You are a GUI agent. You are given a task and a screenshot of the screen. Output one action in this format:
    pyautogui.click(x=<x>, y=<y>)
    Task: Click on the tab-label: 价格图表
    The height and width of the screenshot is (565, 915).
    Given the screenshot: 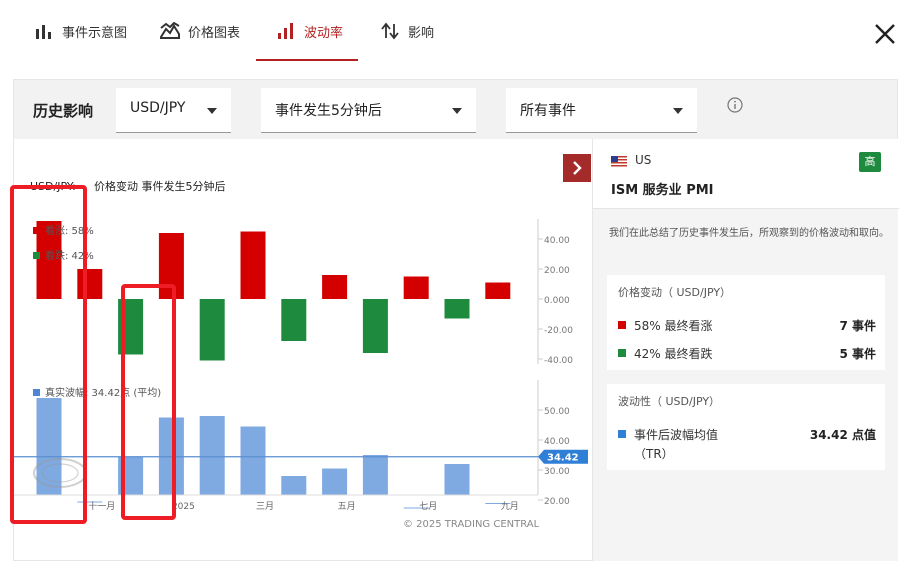 What is the action you would take?
    pyautogui.click(x=214, y=33)
    